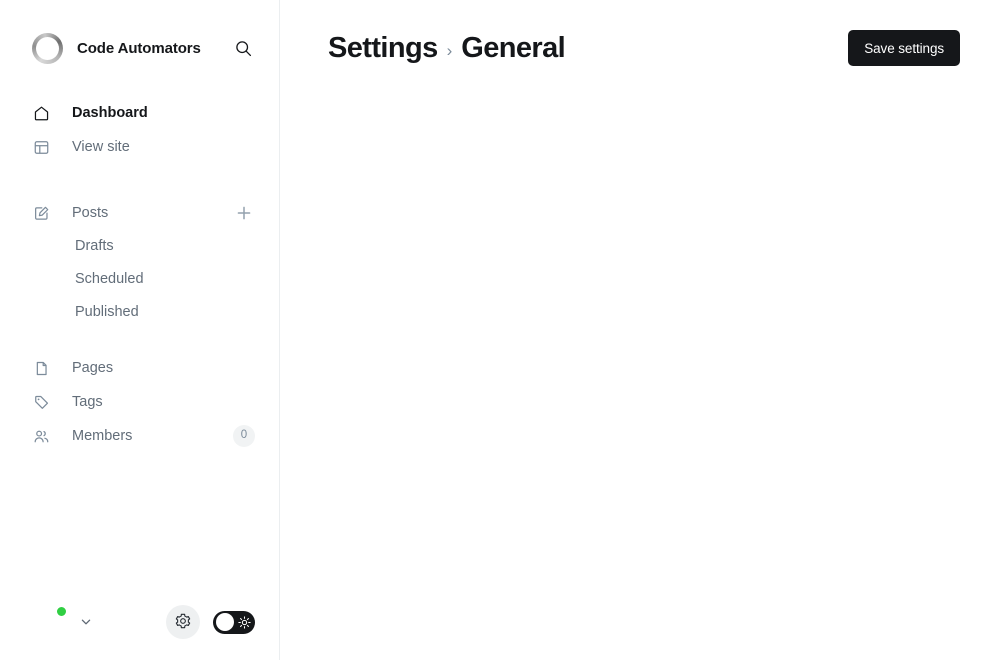 Image resolution: width=1000 pixels, height=660 pixels. Describe the element at coordinates (50, 621) in the screenshot. I see `avatar` at that location.